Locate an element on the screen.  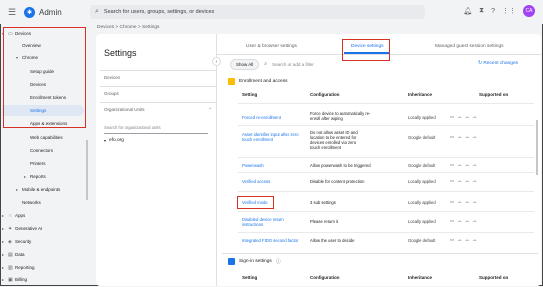
sidebar-item-label: Web capabilities is located at coordinates (46, 137).